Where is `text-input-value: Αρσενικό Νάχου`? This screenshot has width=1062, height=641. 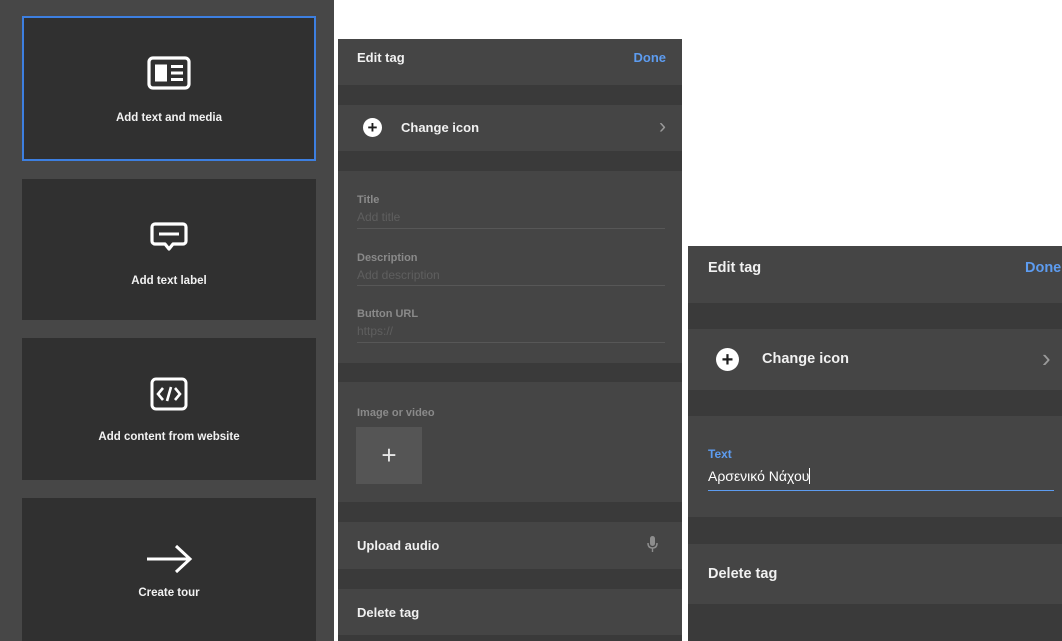 text-input-value: Αρσενικό Νάχου is located at coordinates (759, 476).